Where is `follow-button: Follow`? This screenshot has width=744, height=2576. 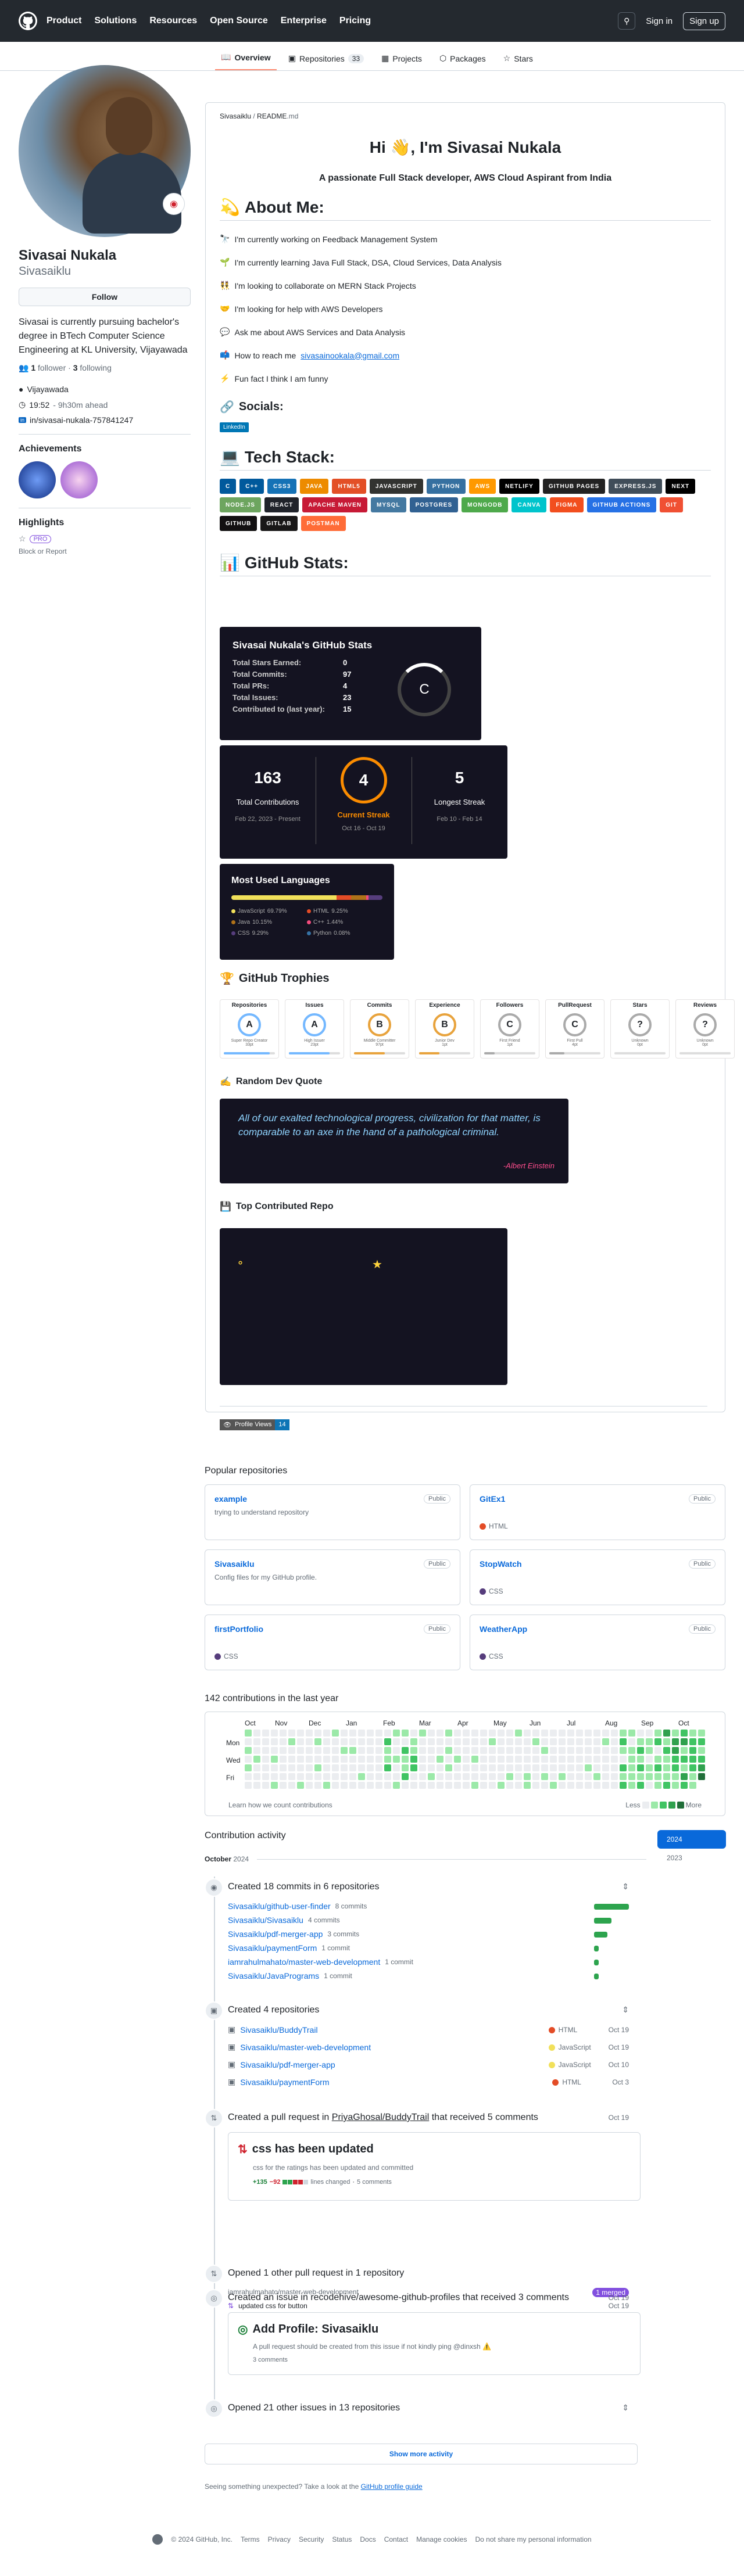
follow-button: Follow is located at coordinates (105, 297).